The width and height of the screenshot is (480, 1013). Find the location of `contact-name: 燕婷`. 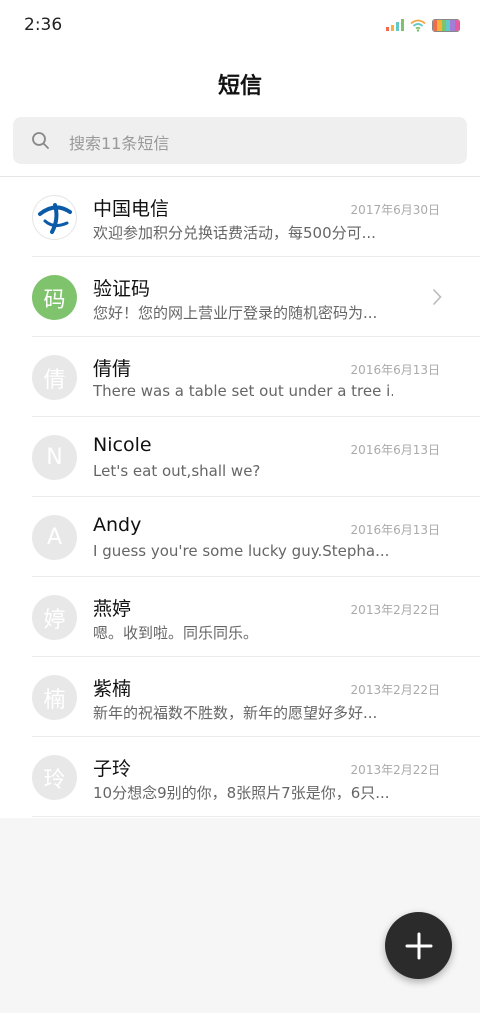

contact-name: 燕婷 is located at coordinates (112, 609).